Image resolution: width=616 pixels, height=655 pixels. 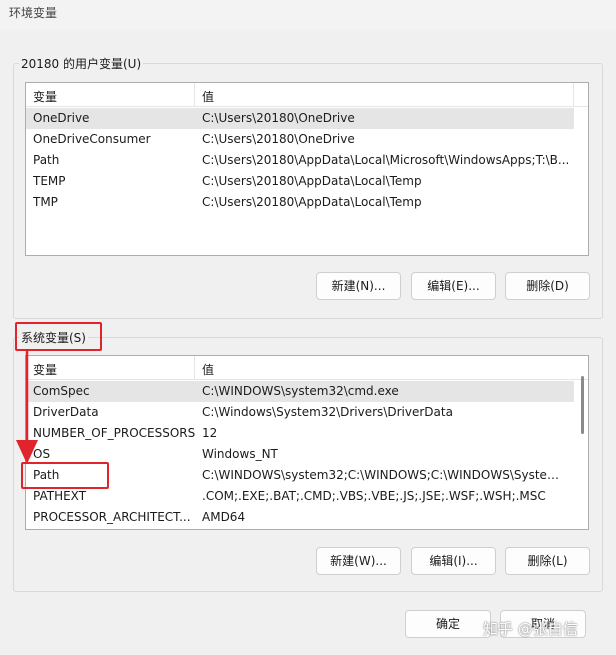 What do you see at coordinates (58, 336) in the screenshot?
I see `annotation-highlight-system-label` at bounding box center [58, 336].